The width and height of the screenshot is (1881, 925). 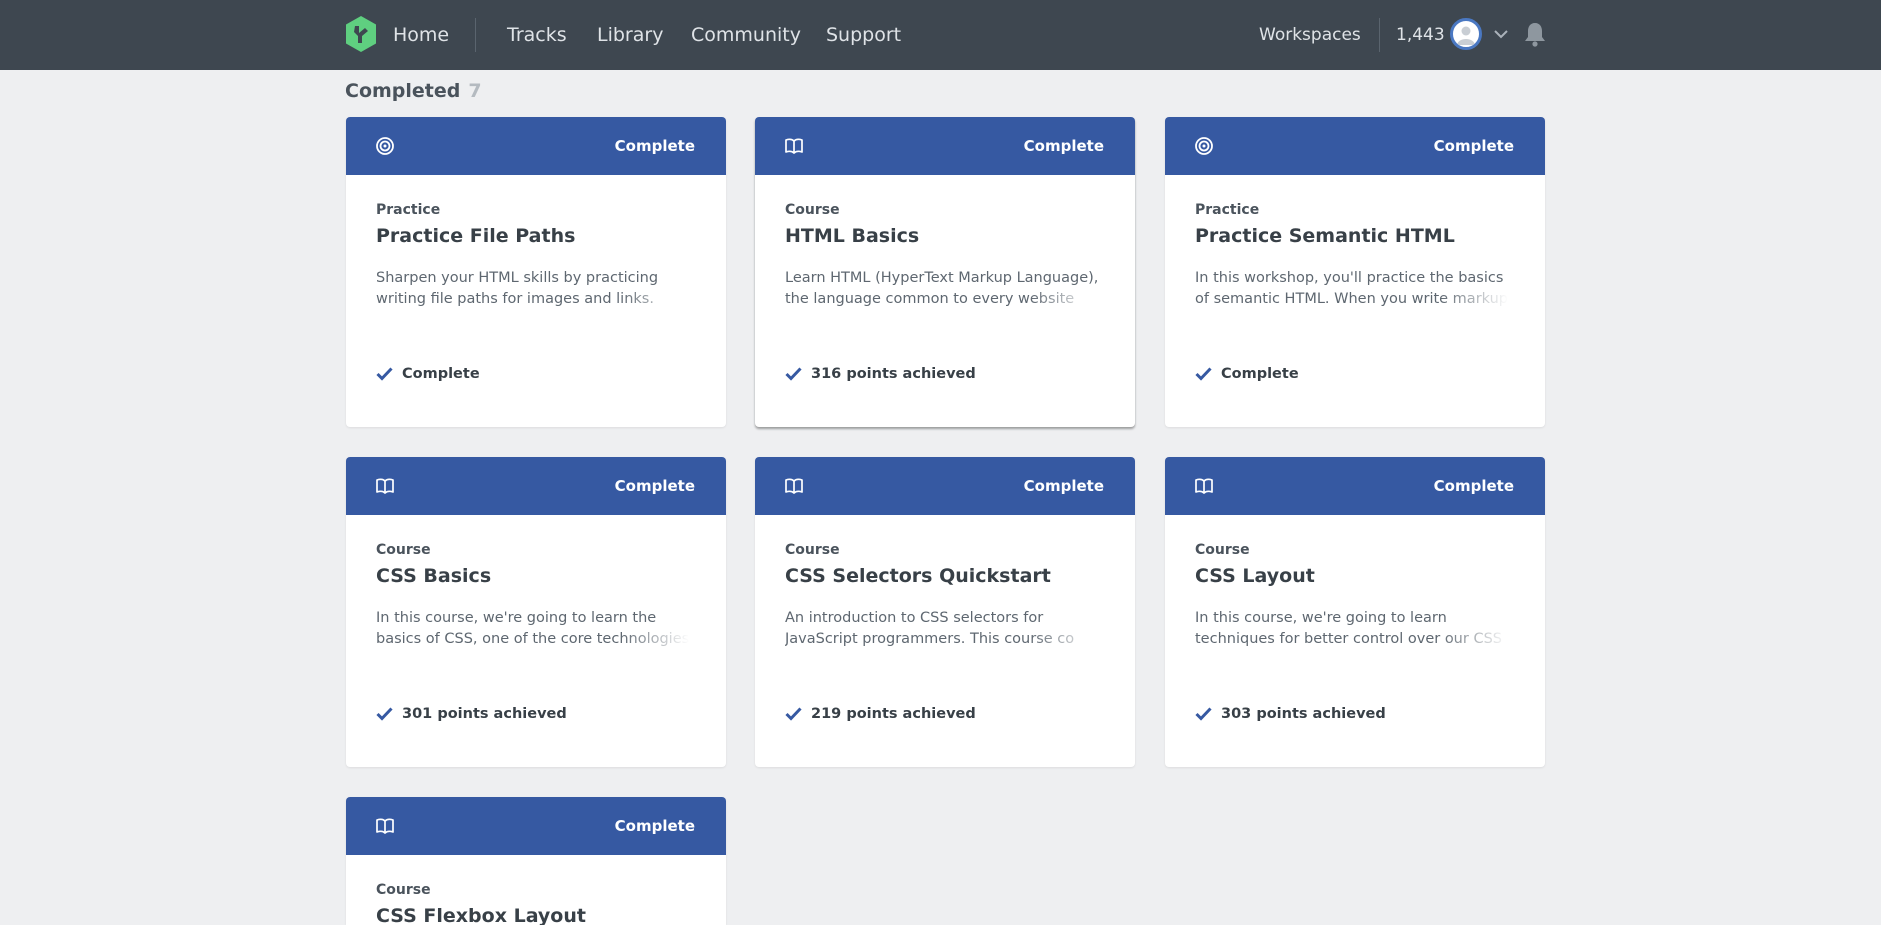 What do you see at coordinates (536, 890) in the screenshot?
I see `card-body: Course CSS Flexbox Layout` at bounding box center [536, 890].